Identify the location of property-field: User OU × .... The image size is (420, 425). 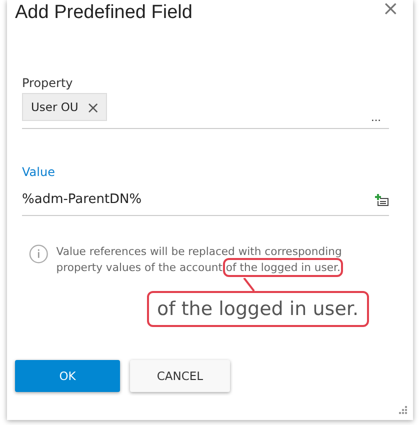
(205, 111).